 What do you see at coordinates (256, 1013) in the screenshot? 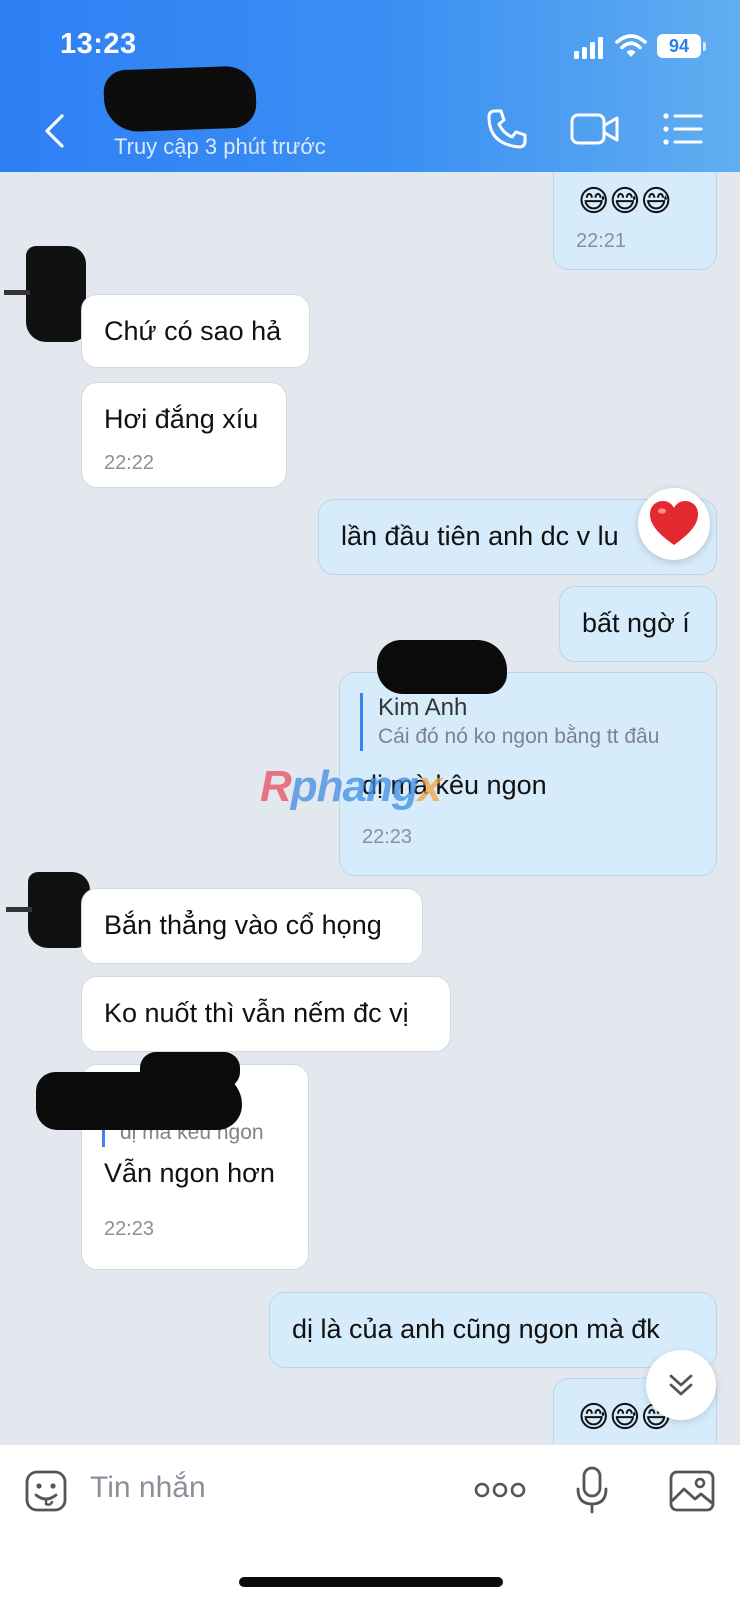
I see `message-text: Ko nuốt thì vẫn nếm đc vị` at bounding box center [256, 1013].